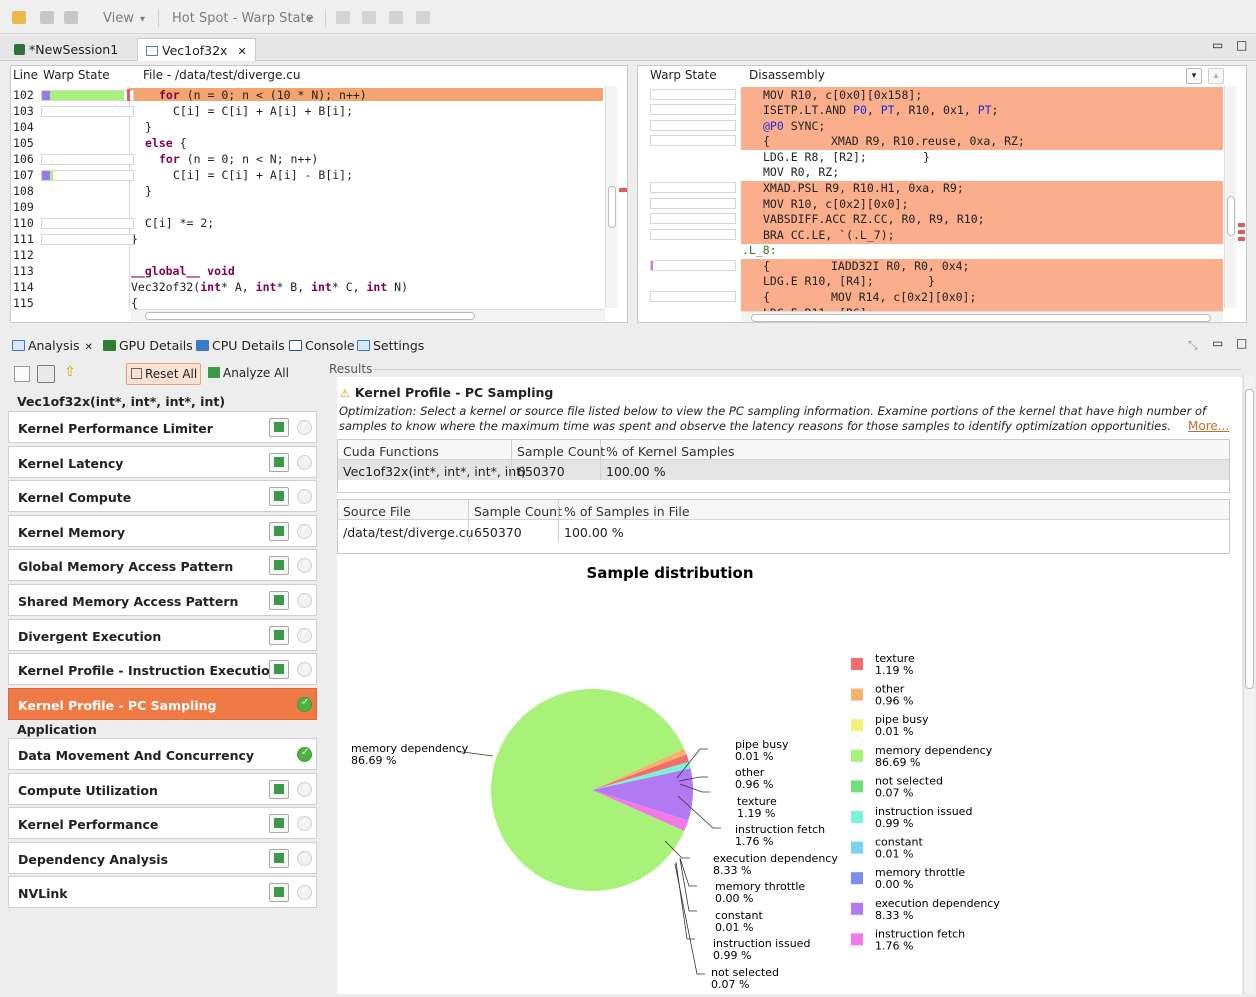 The width and height of the screenshot is (1256, 997). What do you see at coordinates (23, 255) in the screenshot?
I see `line-number: 112` at bounding box center [23, 255].